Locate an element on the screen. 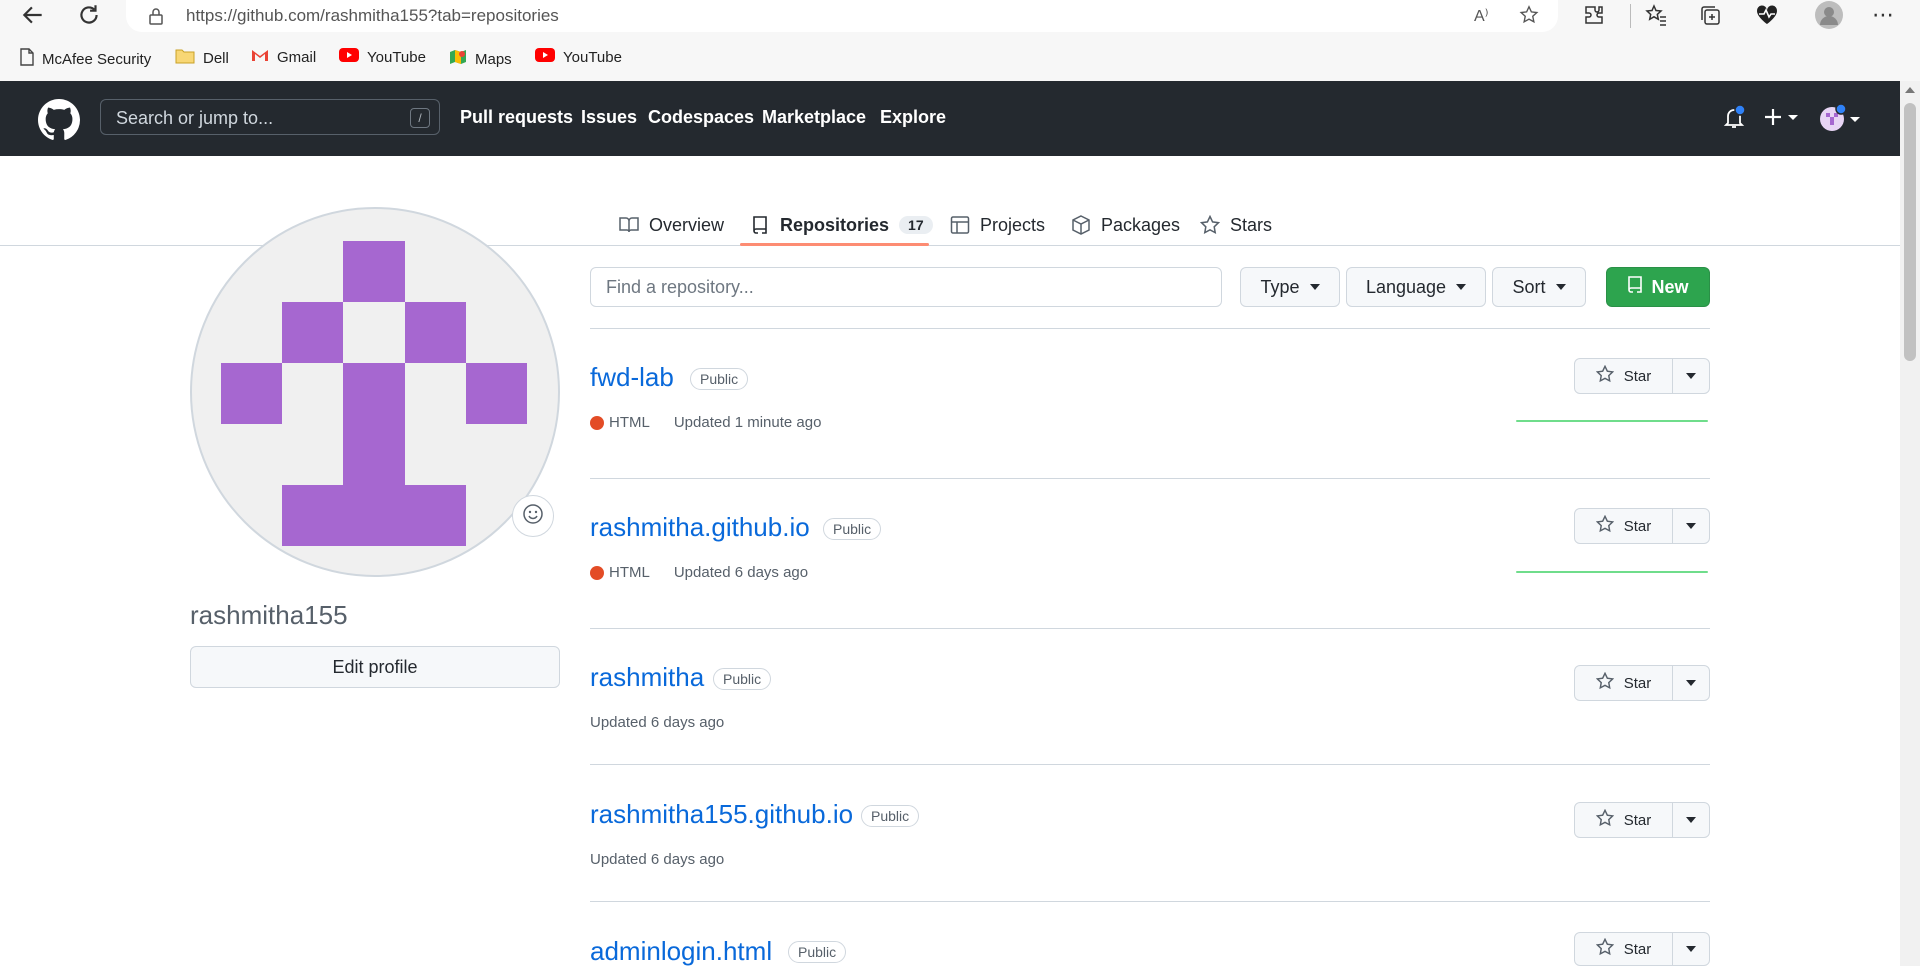 This screenshot has height=966, width=1920. notifications-bell-icon is located at coordinates (1734, 120).